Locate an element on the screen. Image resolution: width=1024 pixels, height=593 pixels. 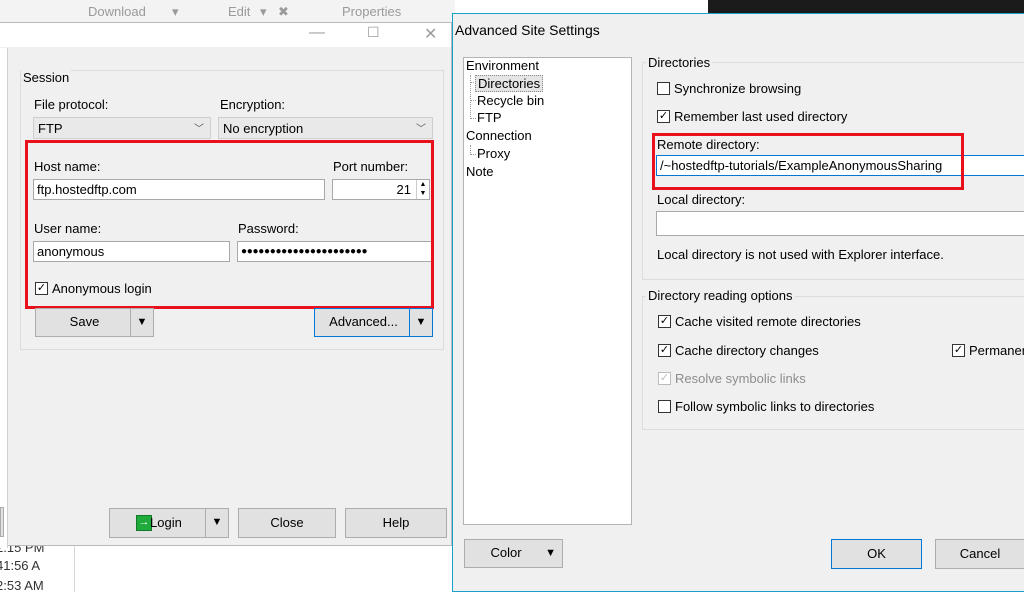
close-icon: ✕ is located at coordinates (430, 34).